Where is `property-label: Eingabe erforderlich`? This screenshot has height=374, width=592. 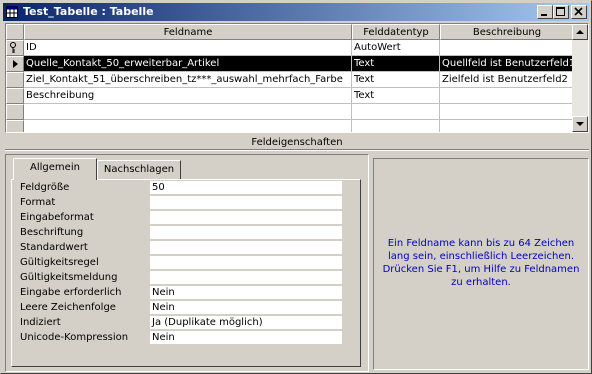 property-label: Eingabe erforderlich is located at coordinates (71, 292).